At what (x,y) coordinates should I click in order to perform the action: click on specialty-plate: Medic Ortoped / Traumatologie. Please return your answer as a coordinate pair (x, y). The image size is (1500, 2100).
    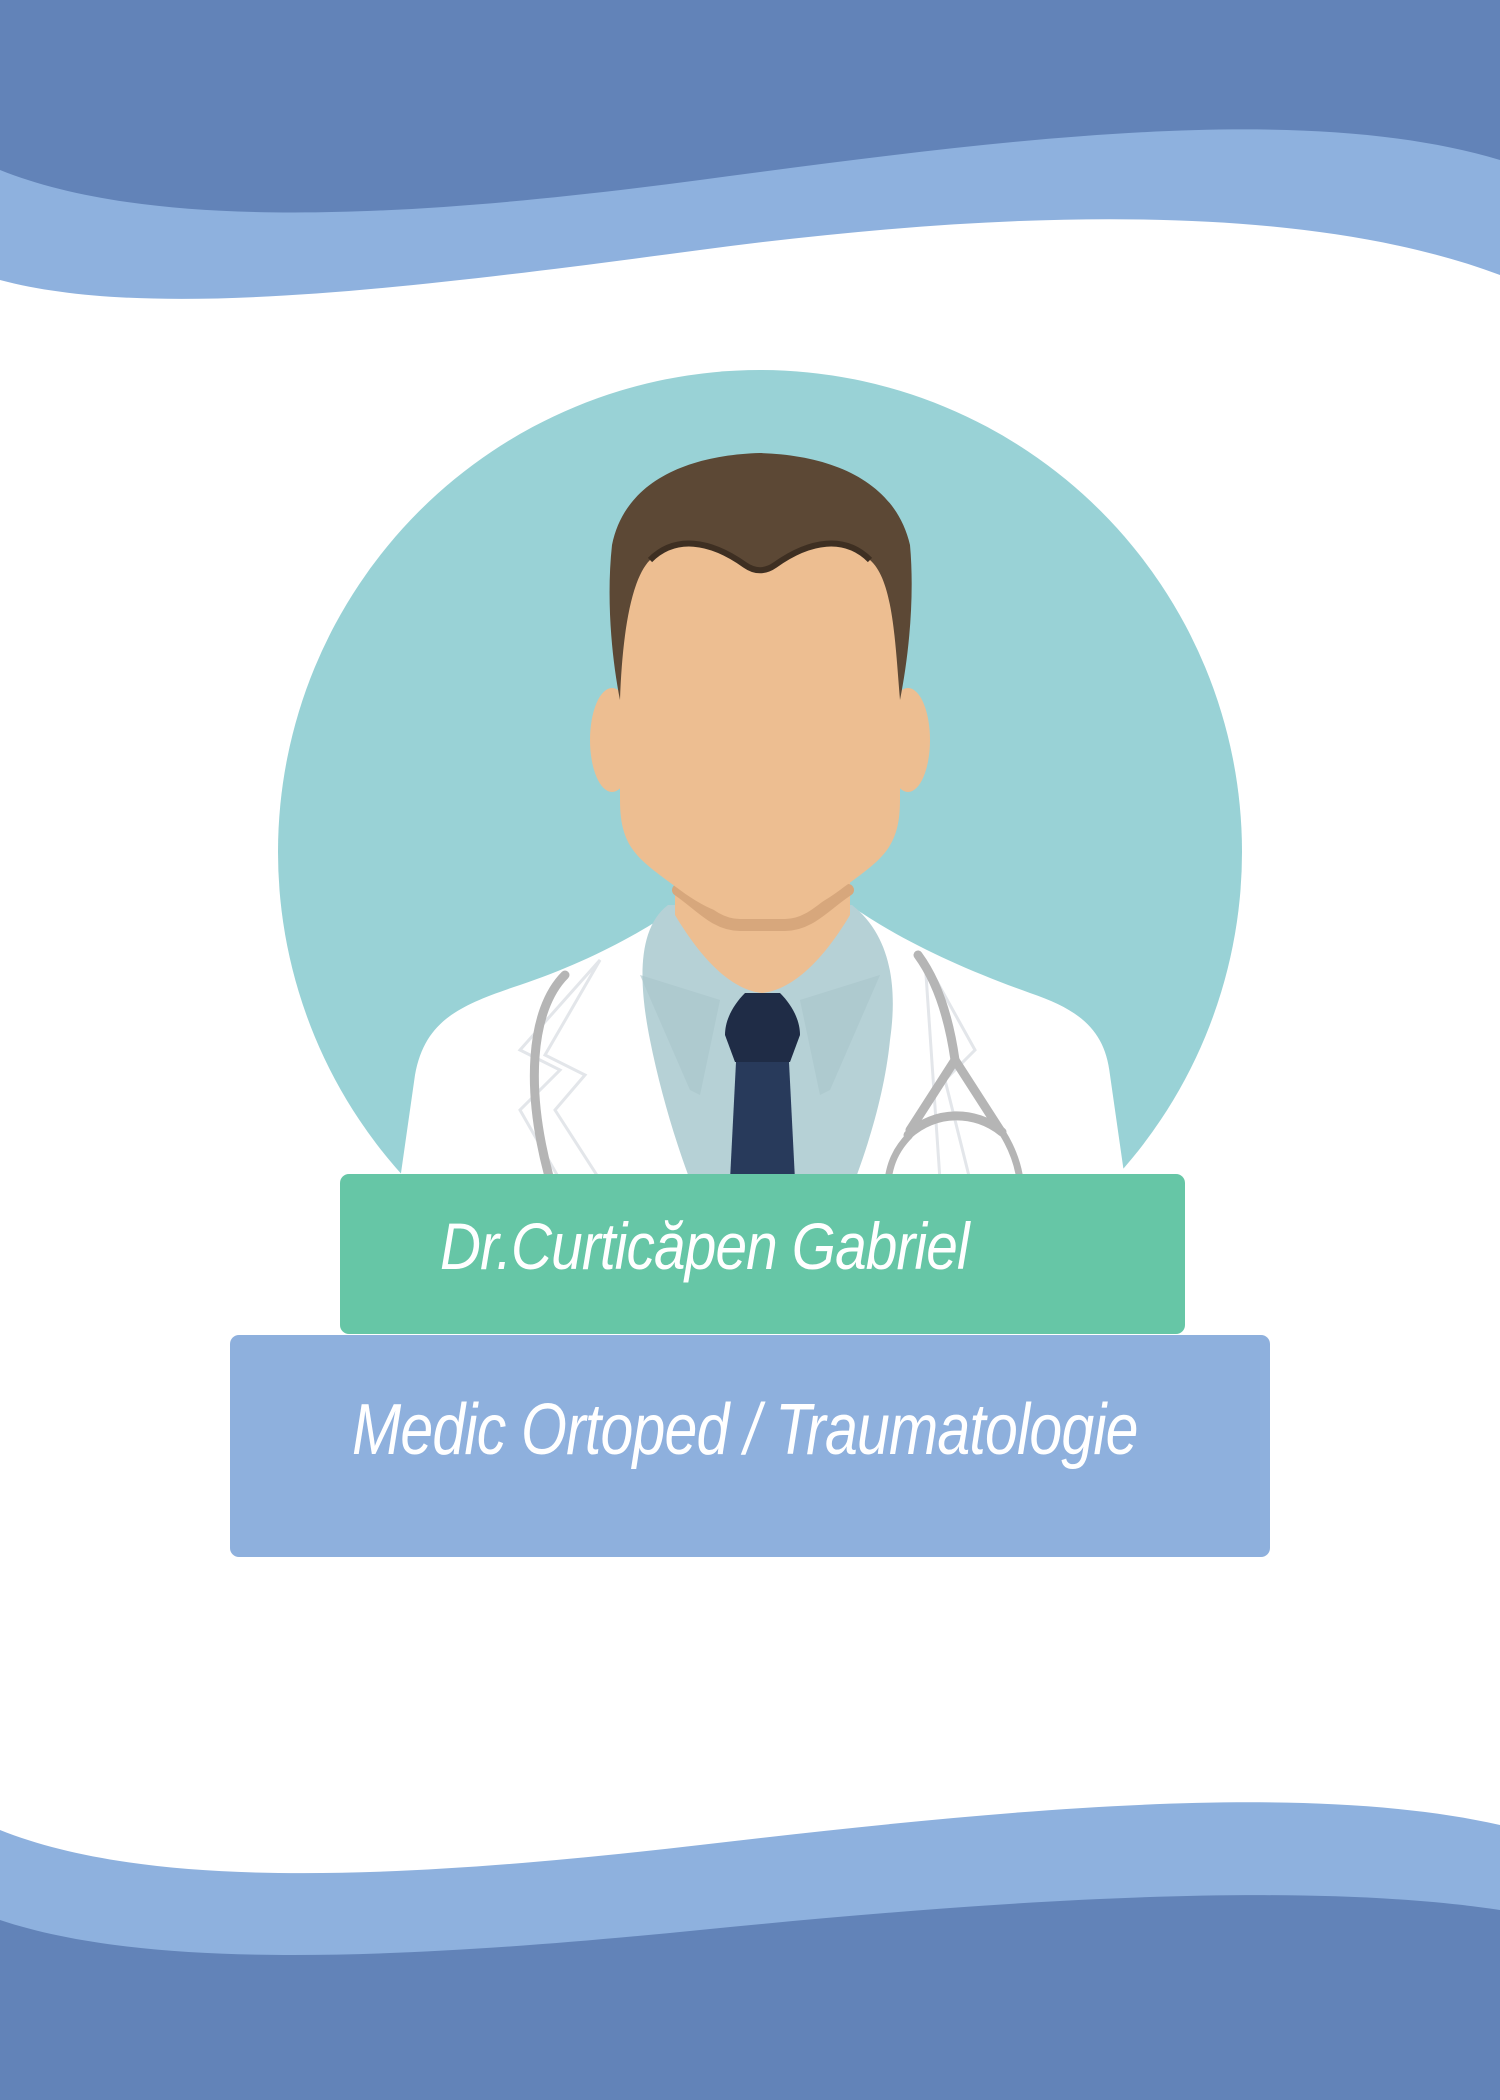
    Looking at the image, I should click on (750, 1446).